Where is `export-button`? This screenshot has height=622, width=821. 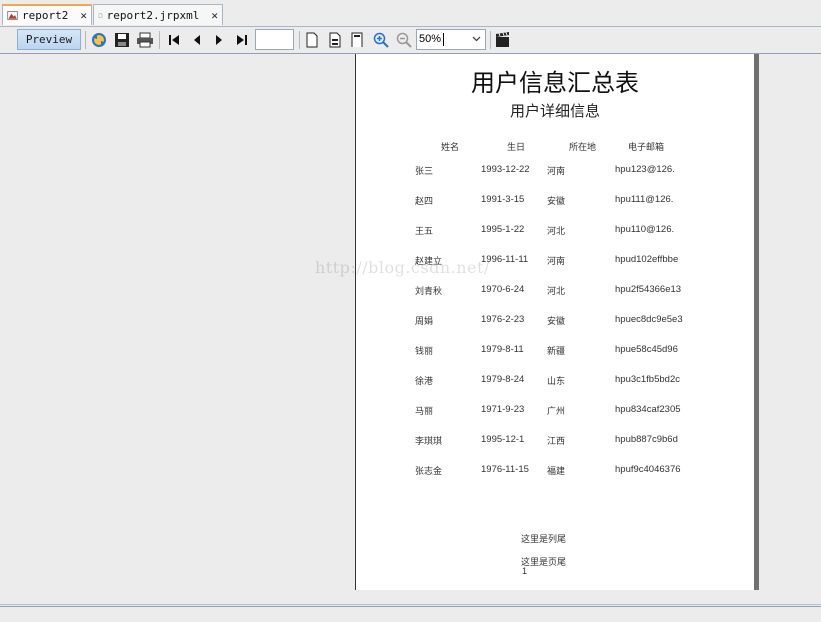 export-button is located at coordinates (503, 40).